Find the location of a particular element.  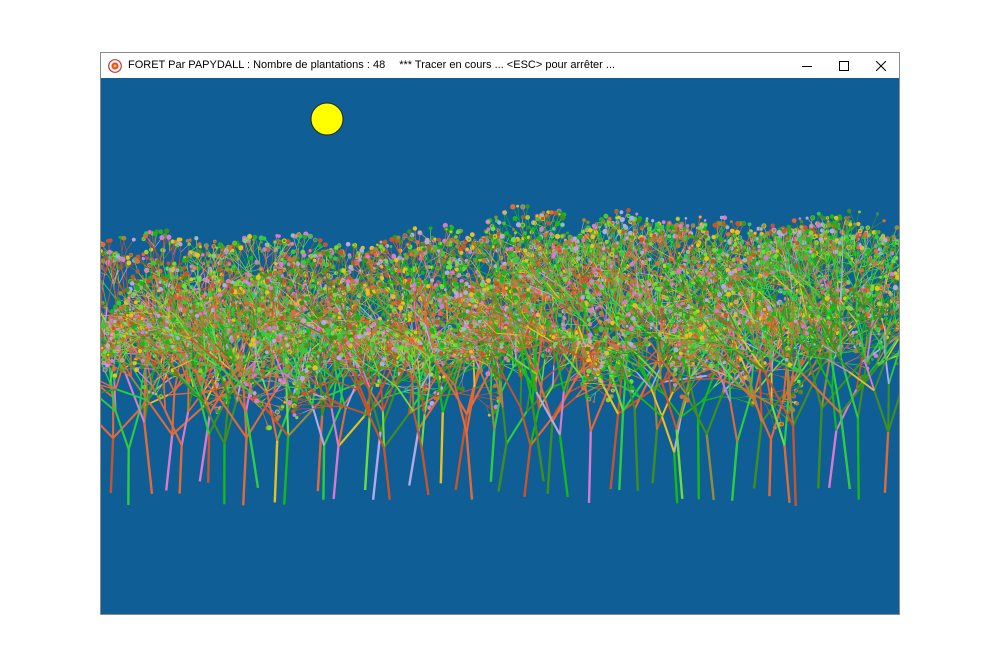

close-icon is located at coordinates (881, 66).